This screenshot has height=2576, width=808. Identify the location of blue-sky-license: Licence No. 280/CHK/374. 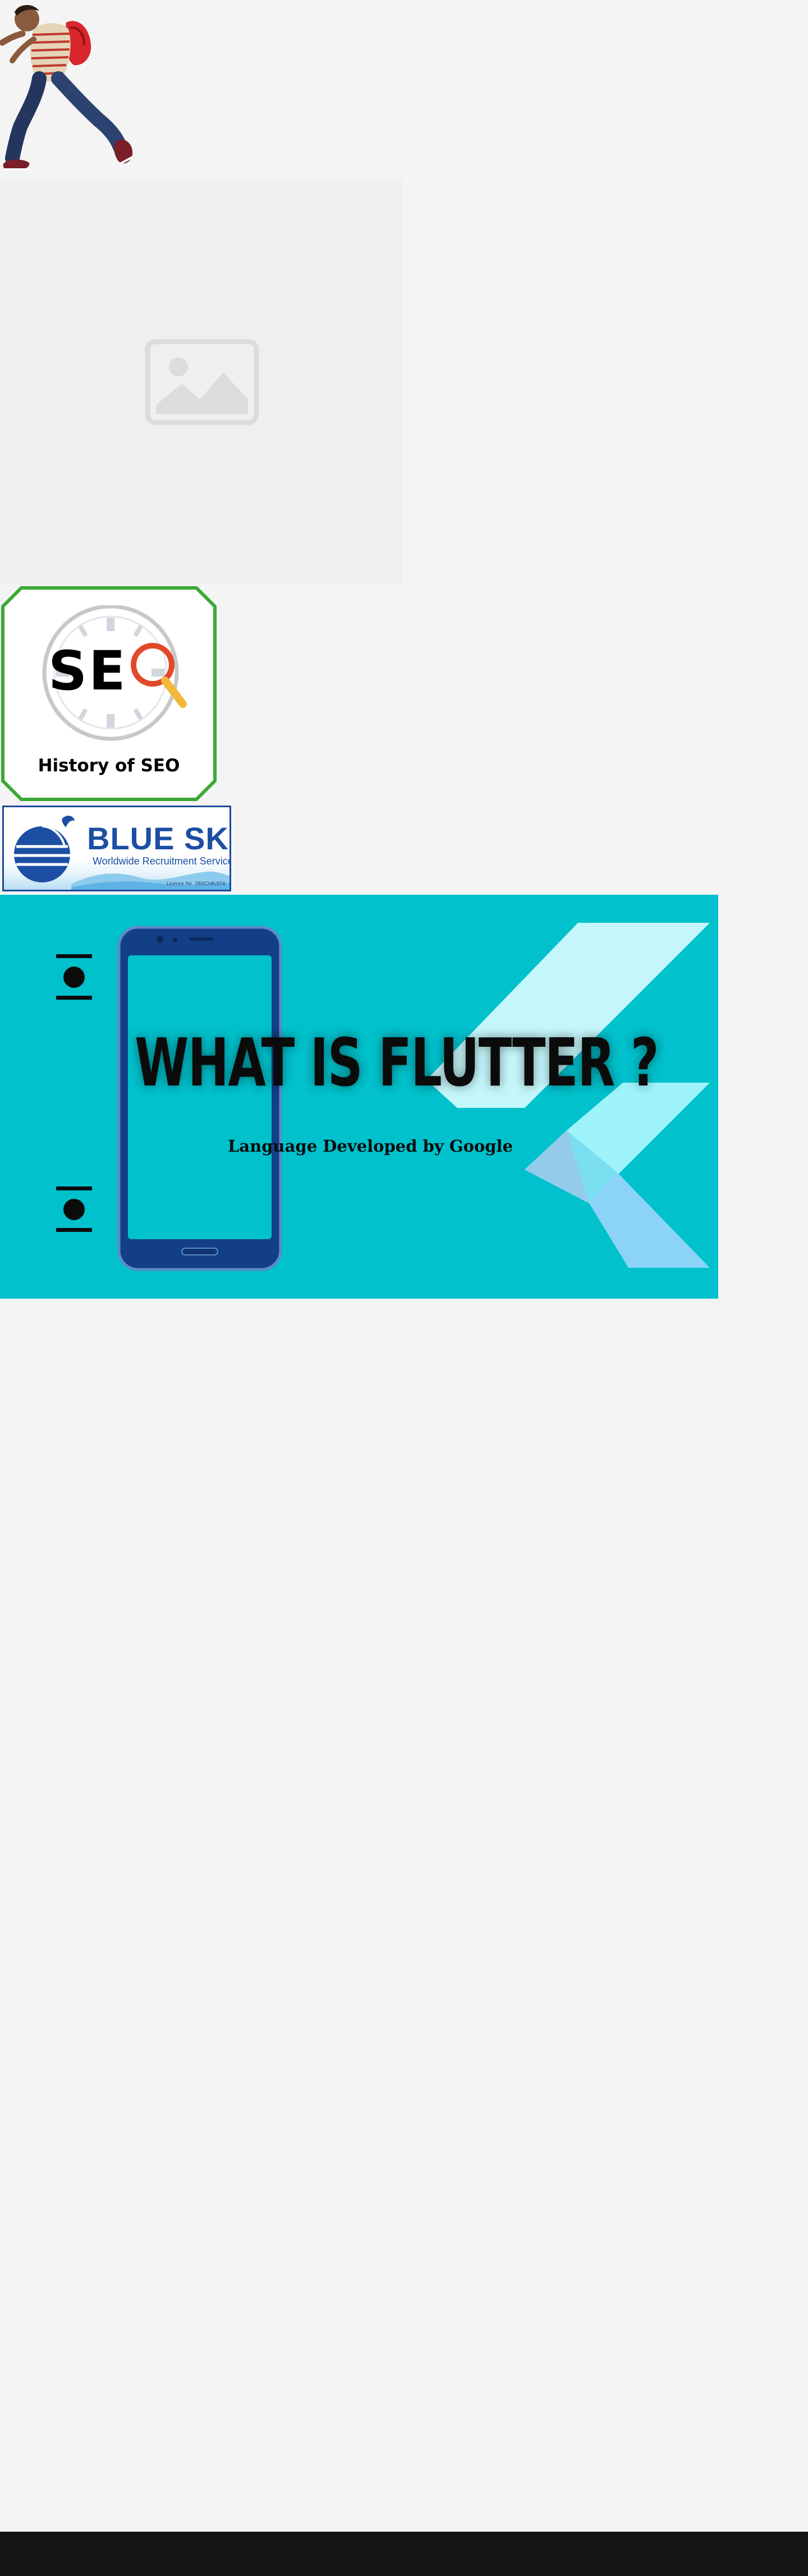
(196, 883).